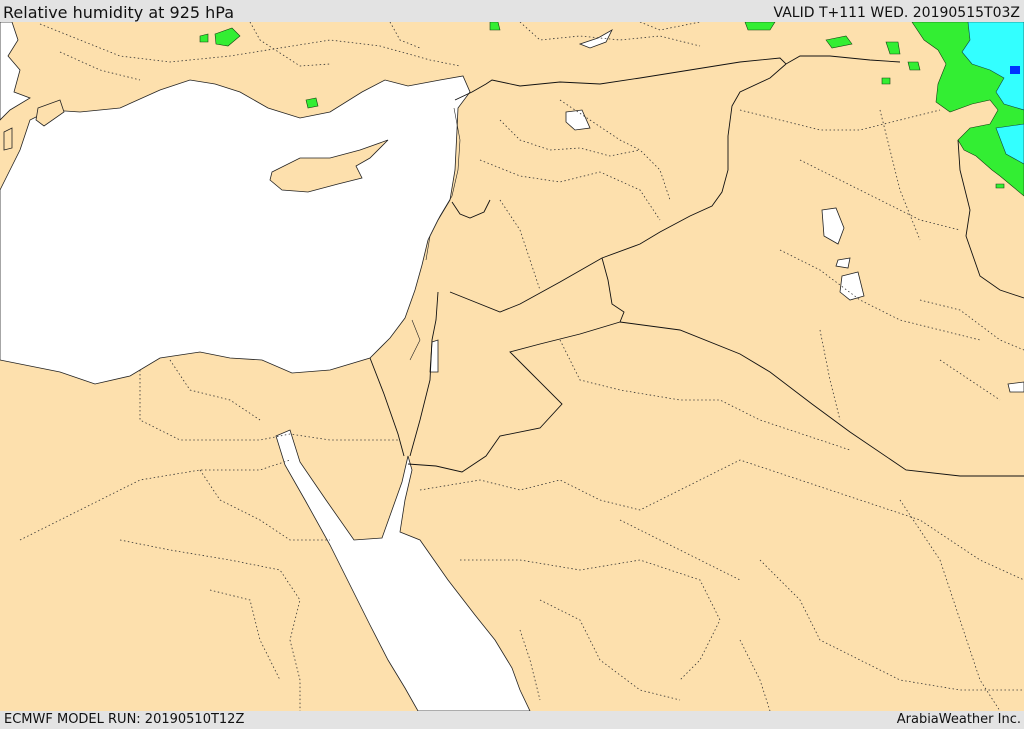  What do you see at coordinates (958, 719) in the screenshot?
I see `credit-label: ArabiaWeather Inc.` at bounding box center [958, 719].